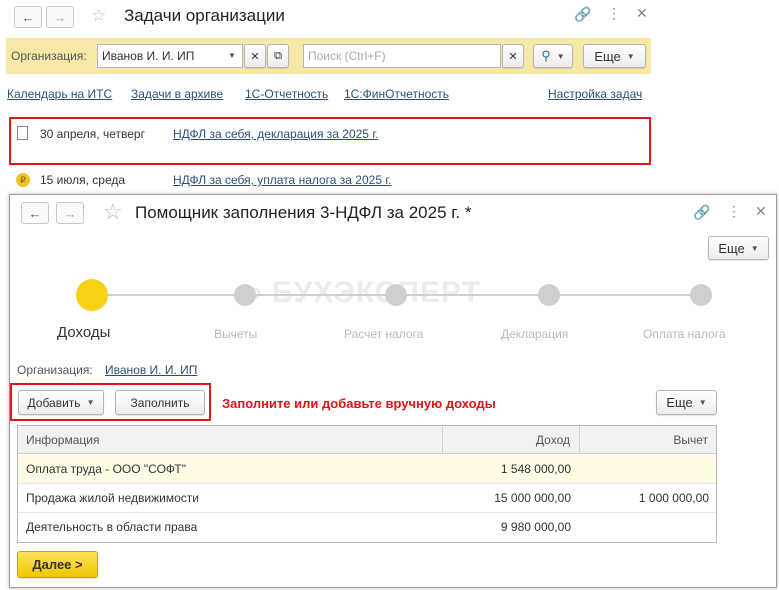  What do you see at coordinates (106, 469) in the screenshot?
I see `cell-info: Оплата труда - ООО "СОФТ"` at bounding box center [106, 469].